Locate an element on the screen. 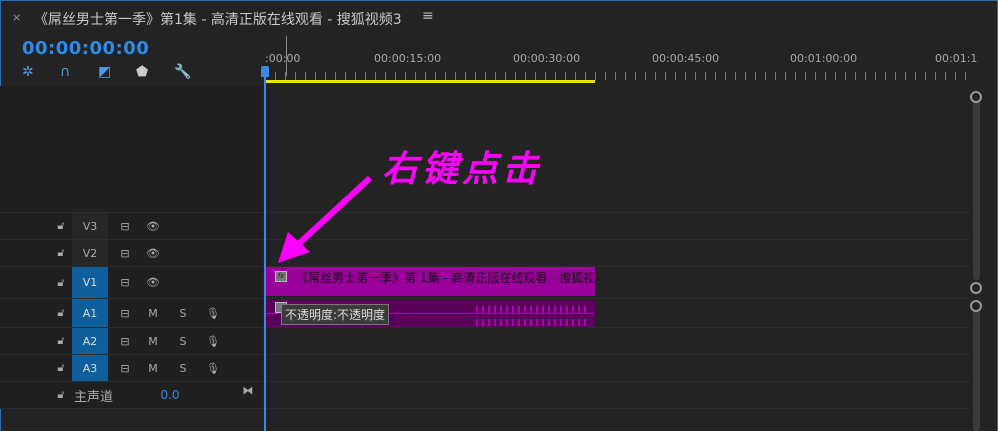 This screenshot has height=431, width=998. vertical-scrollbar-audio is located at coordinates (976, 368).